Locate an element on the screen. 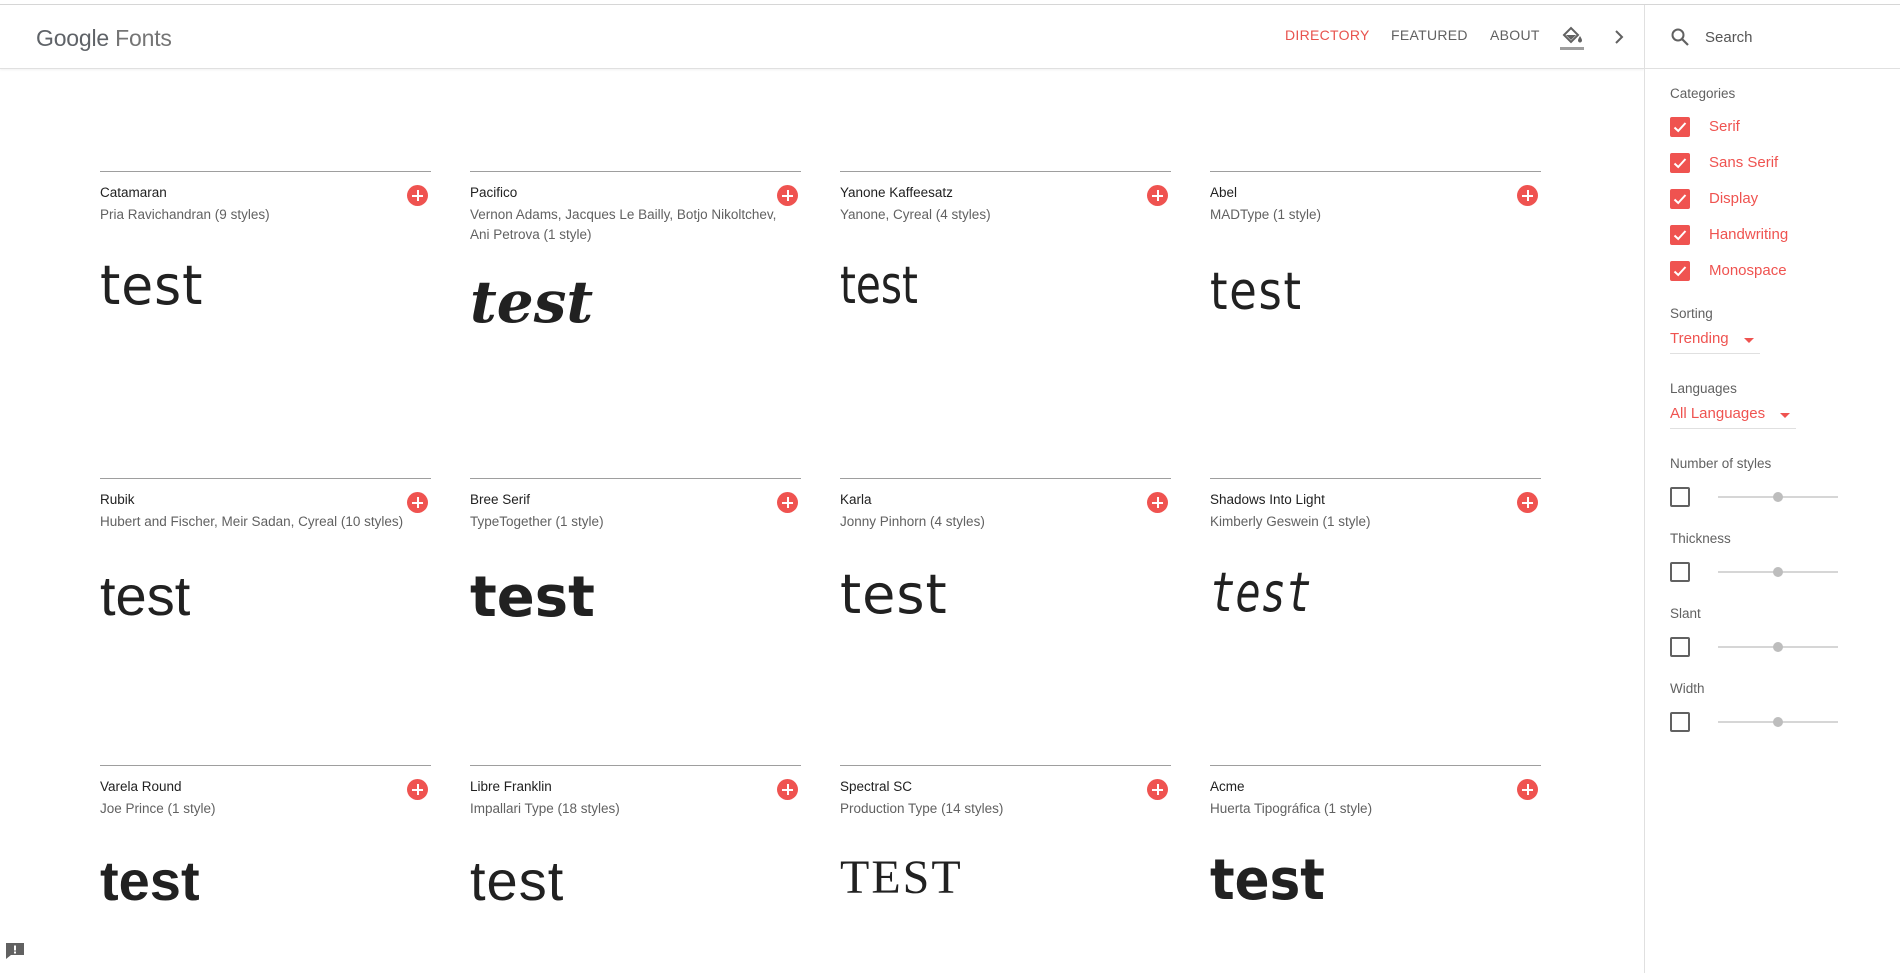 This screenshot has height=973, width=1900. paint-bucket-icon is located at coordinates (1572, 38).